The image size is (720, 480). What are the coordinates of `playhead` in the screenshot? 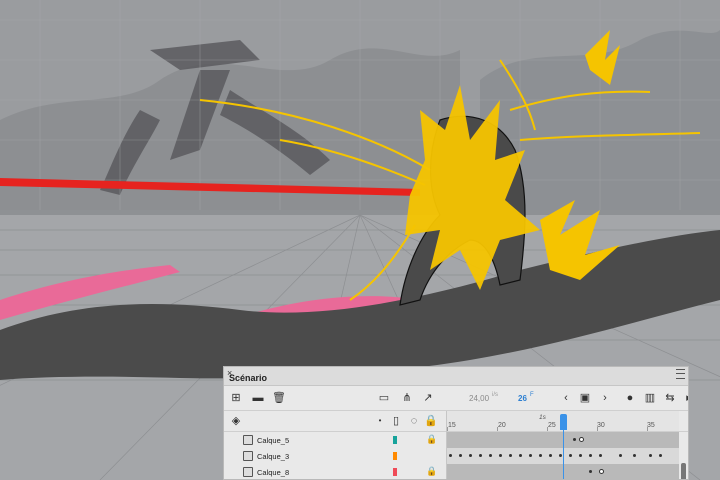 It's located at (563, 422).